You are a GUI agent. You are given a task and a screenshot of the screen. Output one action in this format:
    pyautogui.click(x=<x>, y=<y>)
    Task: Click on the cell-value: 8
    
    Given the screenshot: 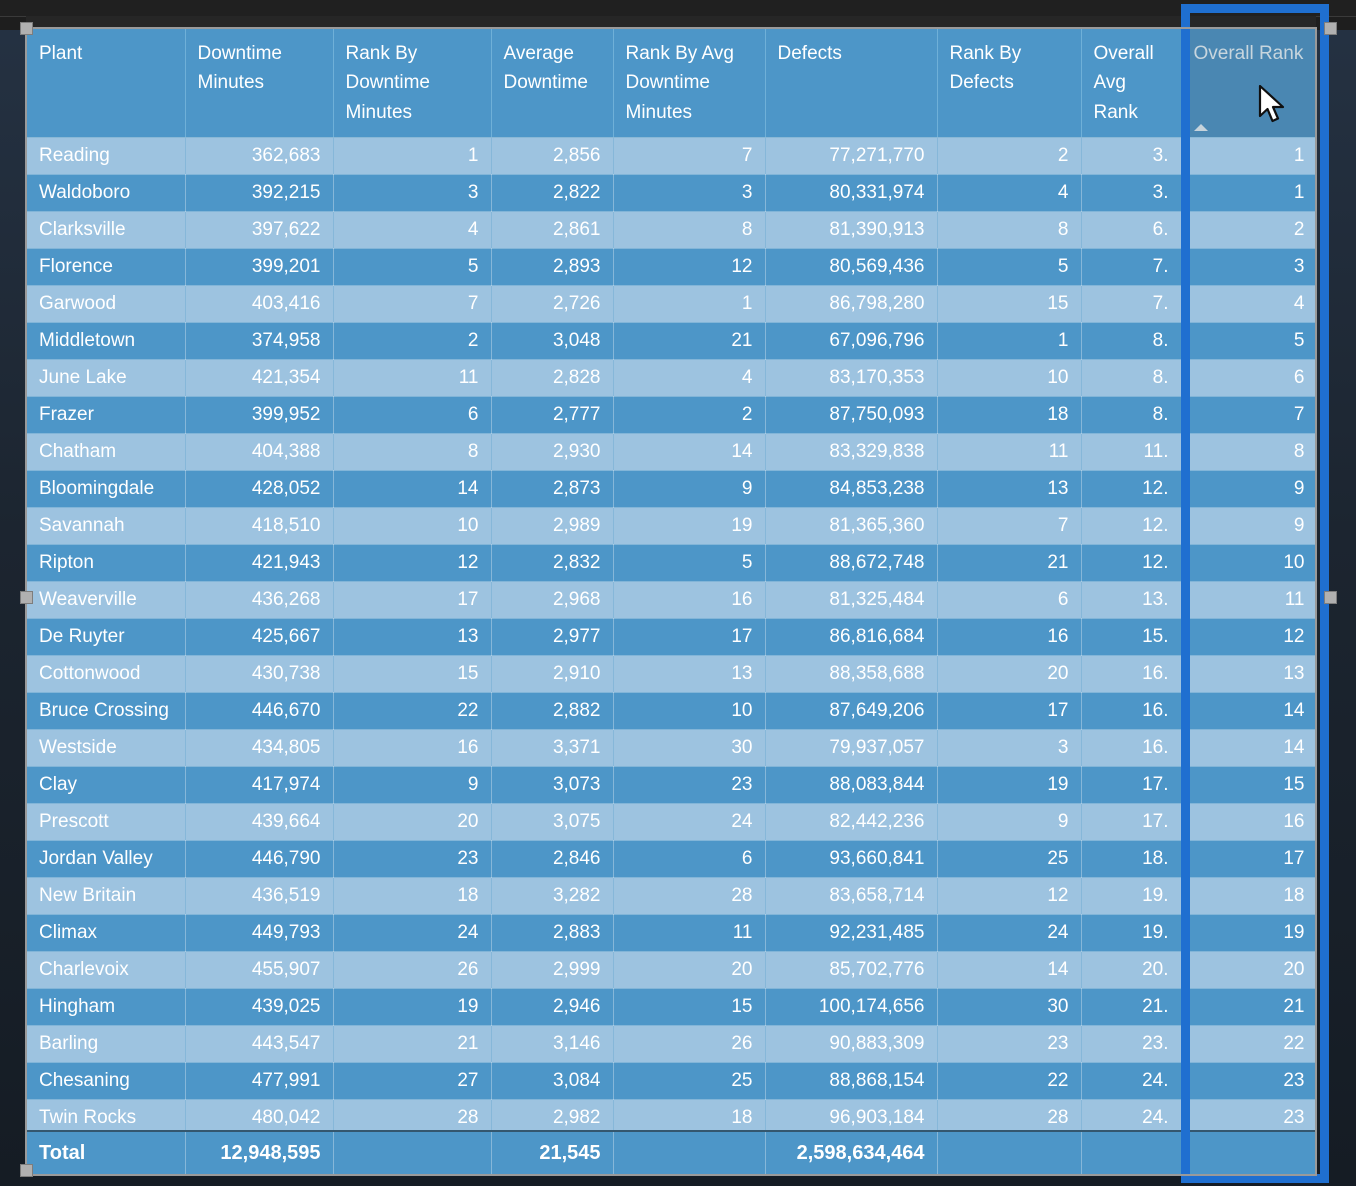 What is the action you would take?
    pyautogui.click(x=689, y=230)
    